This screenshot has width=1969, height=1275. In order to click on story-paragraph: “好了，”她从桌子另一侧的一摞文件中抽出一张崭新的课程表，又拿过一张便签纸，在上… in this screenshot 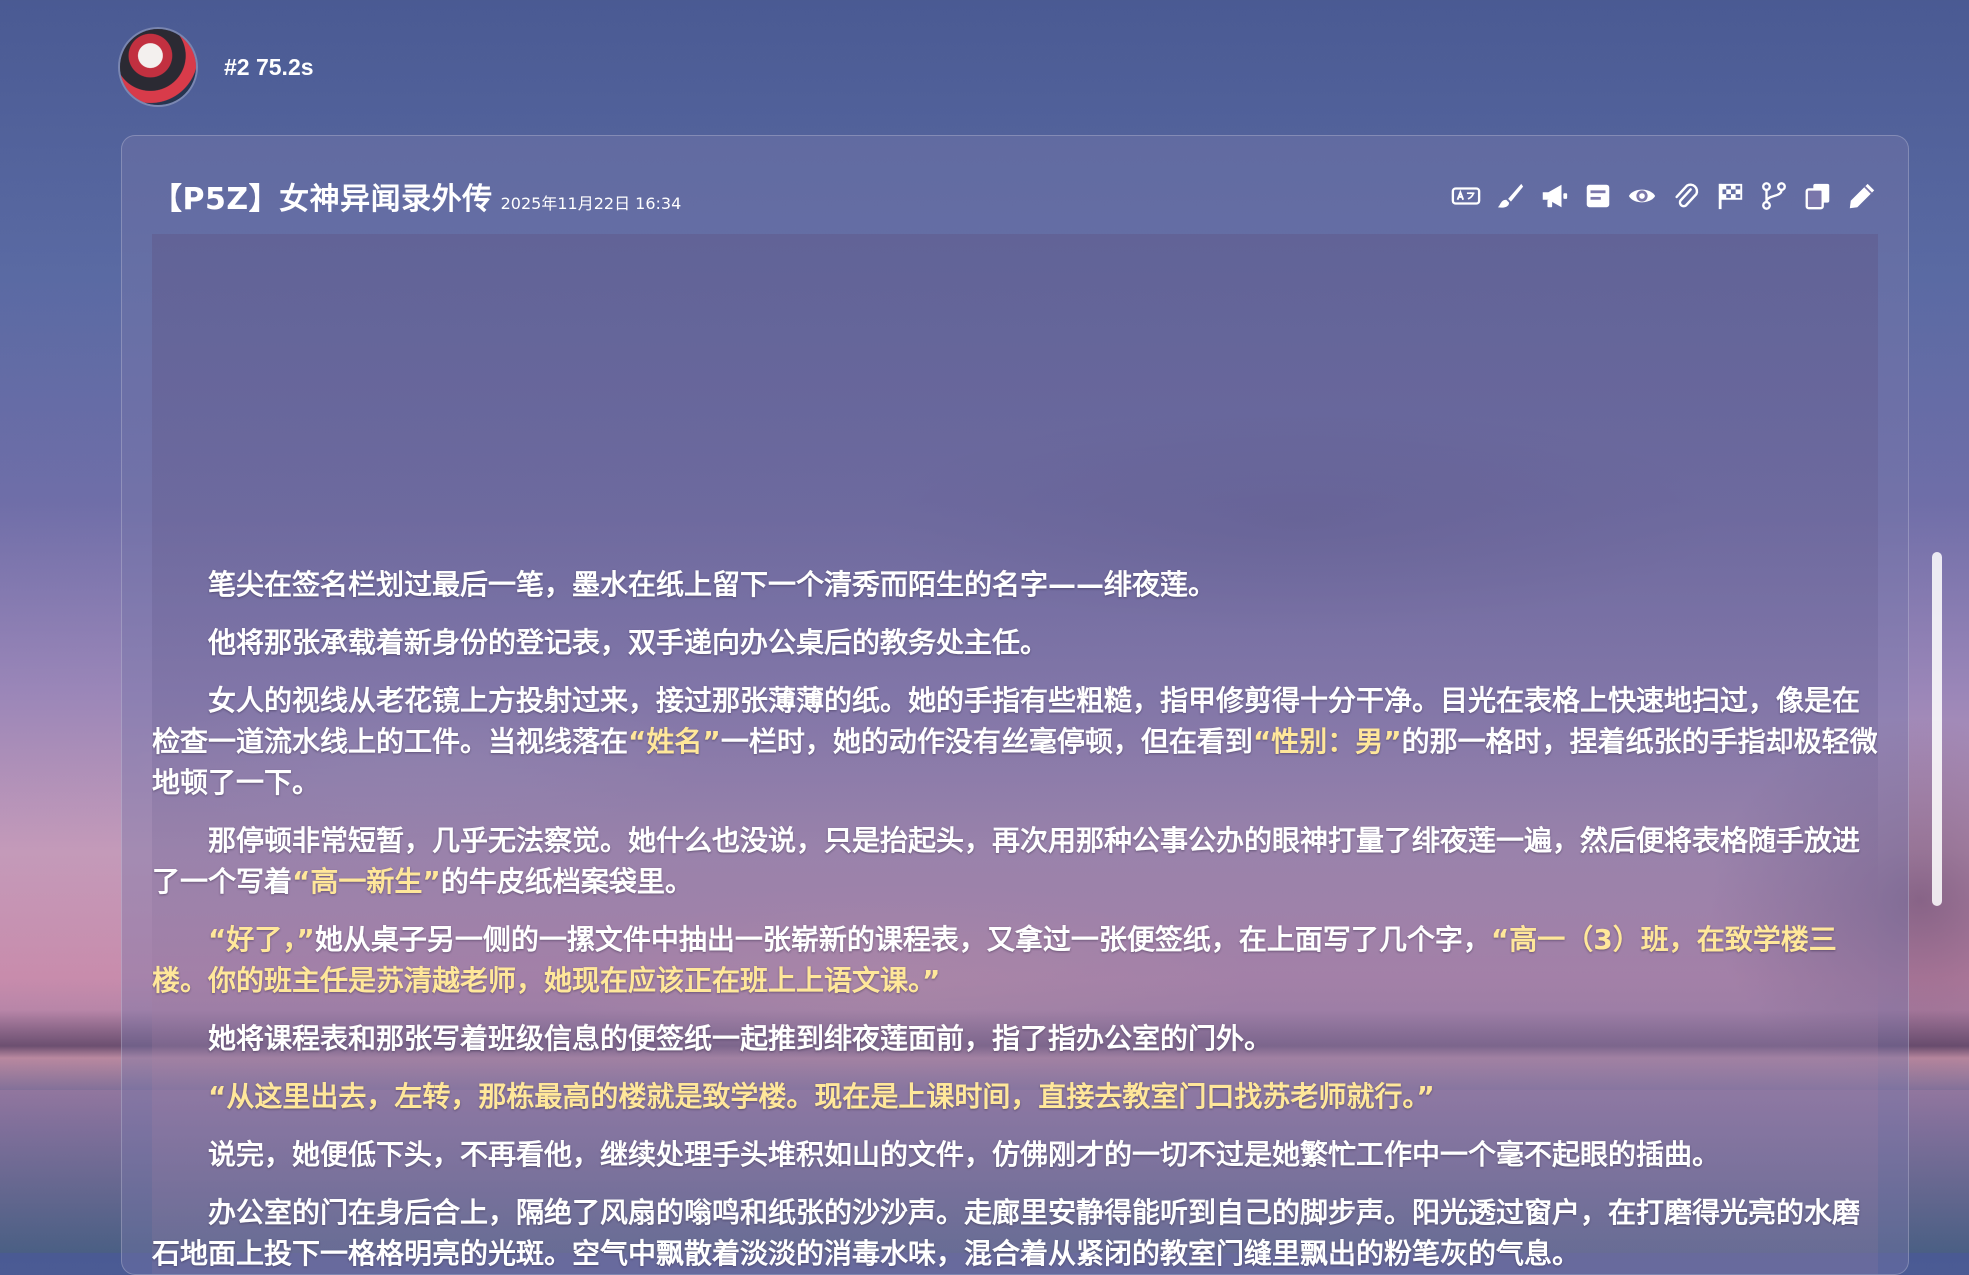, I will do `click(1015, 960)`.